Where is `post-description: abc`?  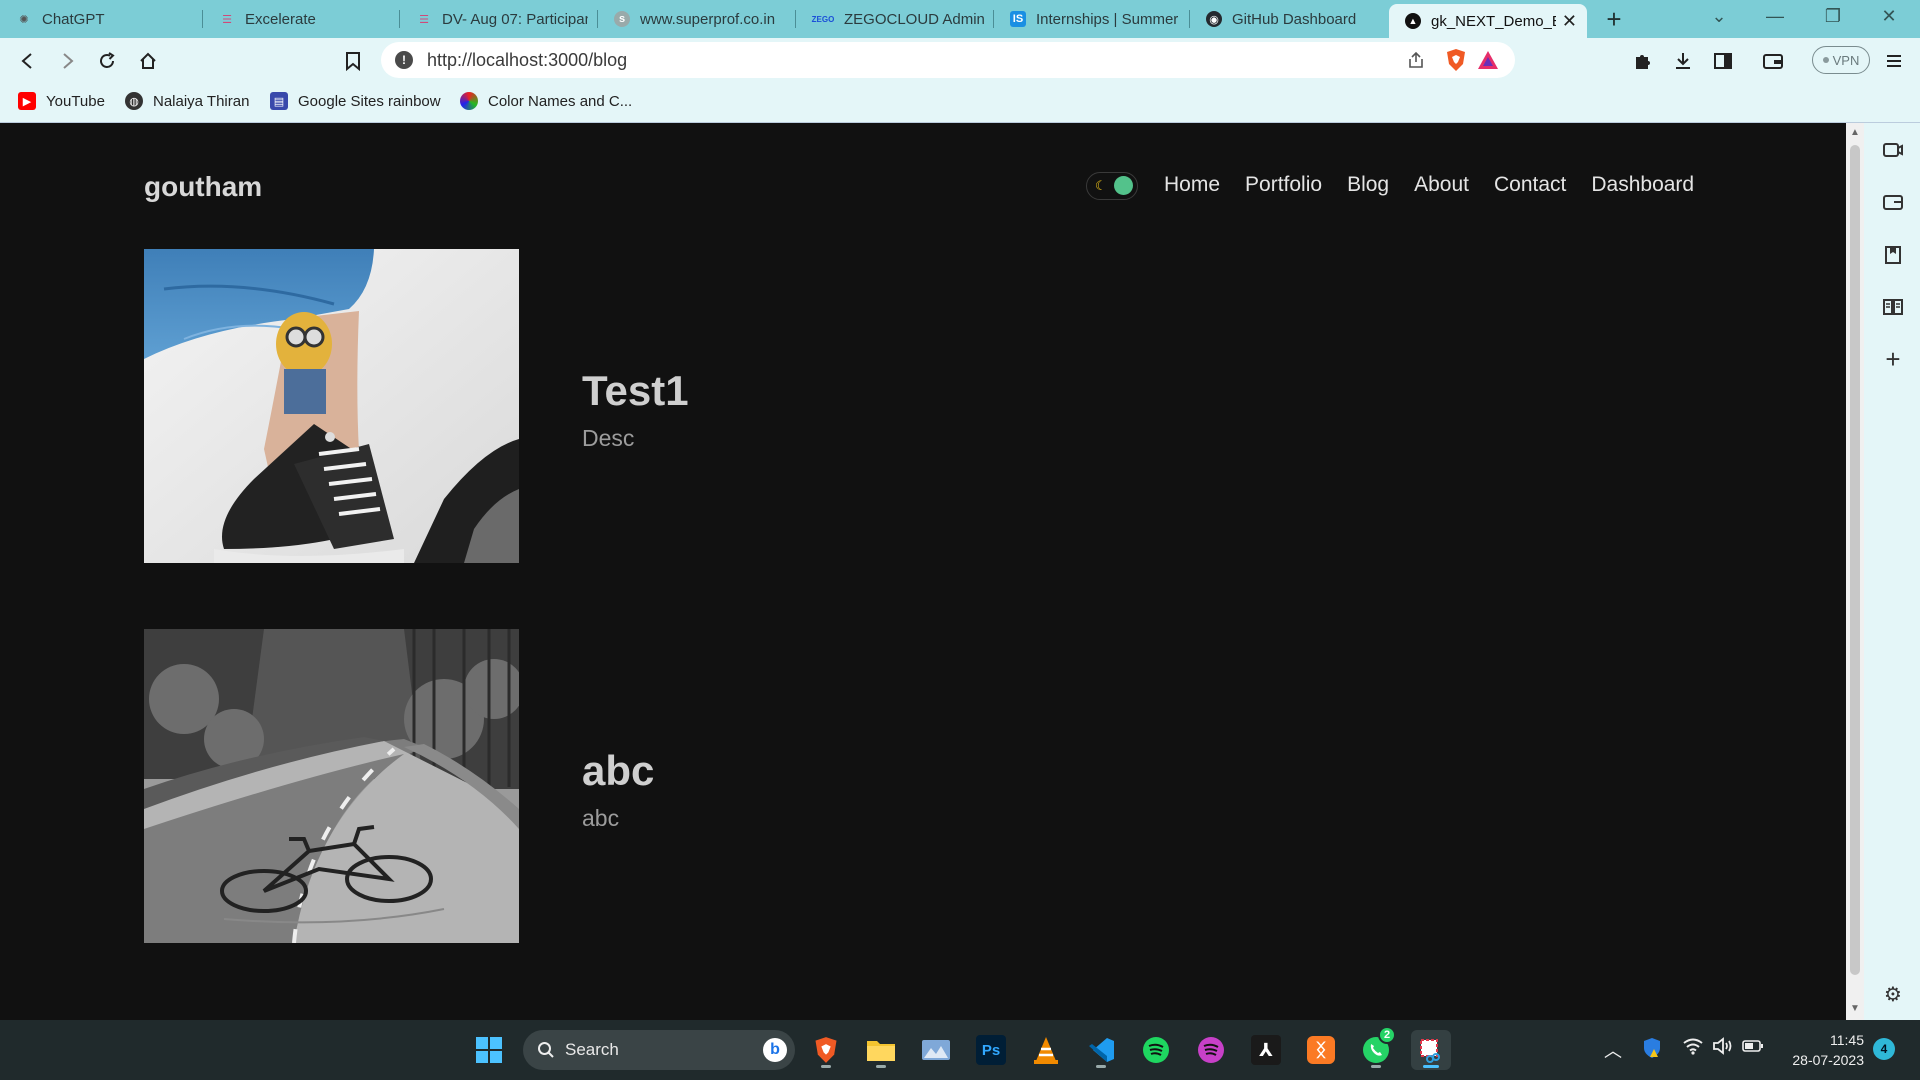
post-description: abc is located at coordinates (601, 818).